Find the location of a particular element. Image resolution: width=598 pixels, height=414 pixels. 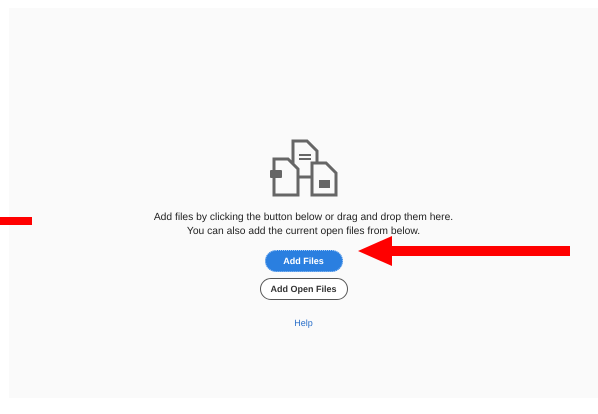

add-files-button: Add Files is located at coordinates (303, 261).